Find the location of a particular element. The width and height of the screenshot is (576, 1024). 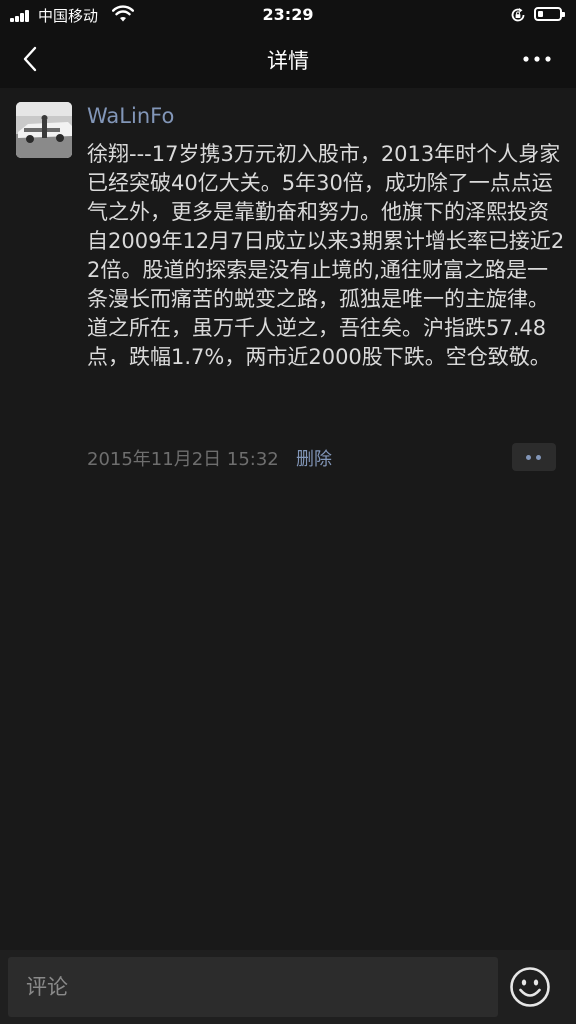

clock-time: 23:29 is located at coordinates (288, 14).